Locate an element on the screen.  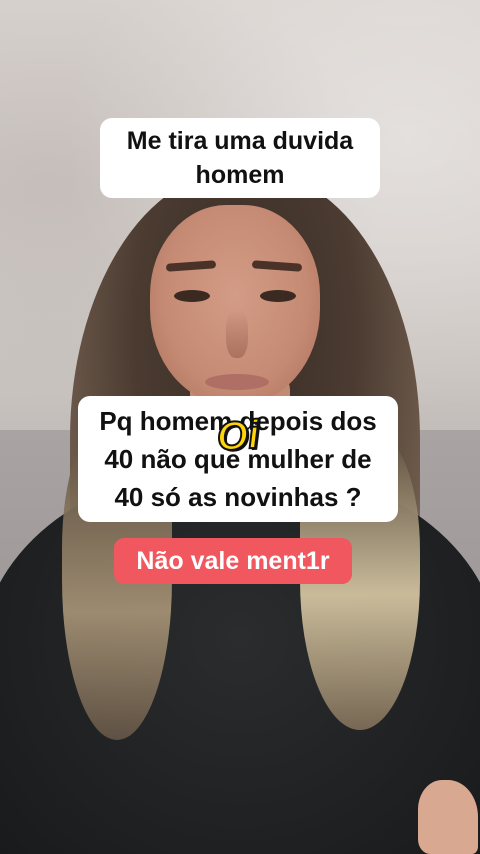
right-eye is located at coordinates (278, 296).